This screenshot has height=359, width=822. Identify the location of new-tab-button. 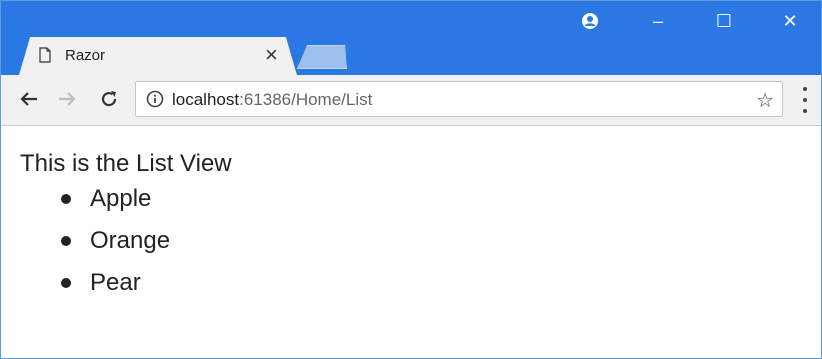
(324, 57).